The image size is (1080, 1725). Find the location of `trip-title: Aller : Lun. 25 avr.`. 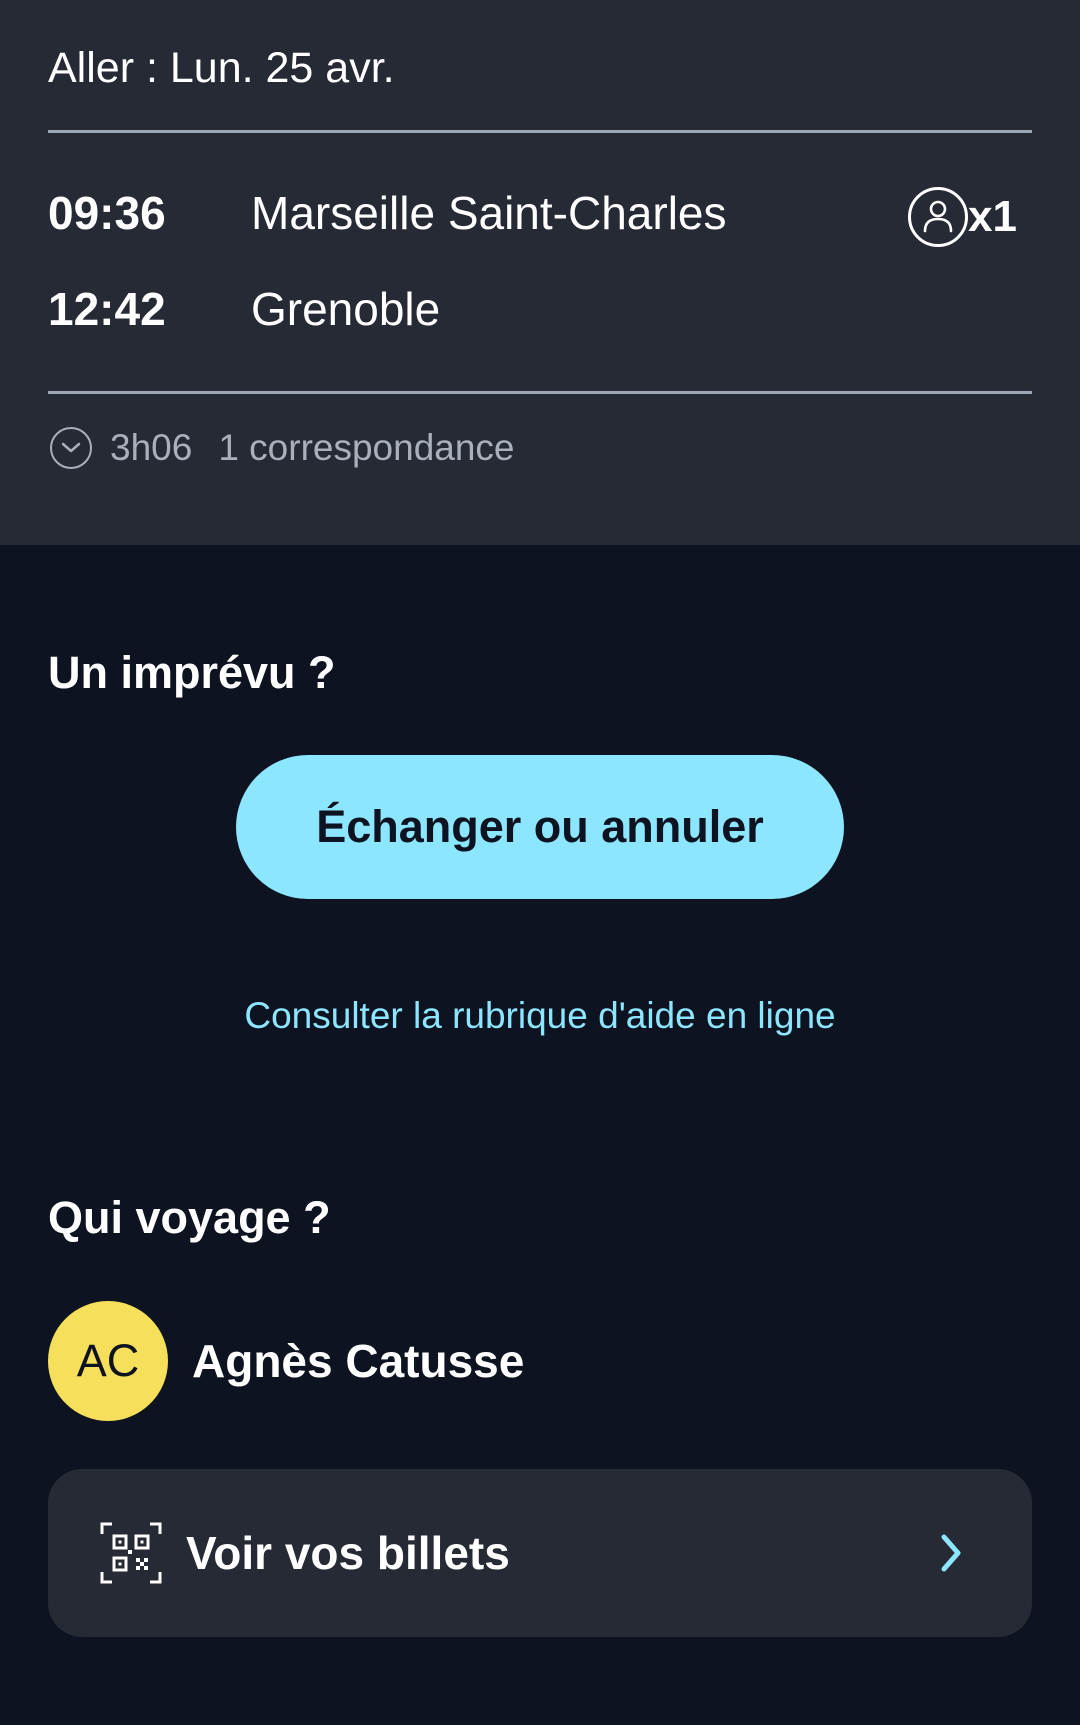

trip-title: Aller : Lun. 25 avr. is located at coordinates (221, 68).